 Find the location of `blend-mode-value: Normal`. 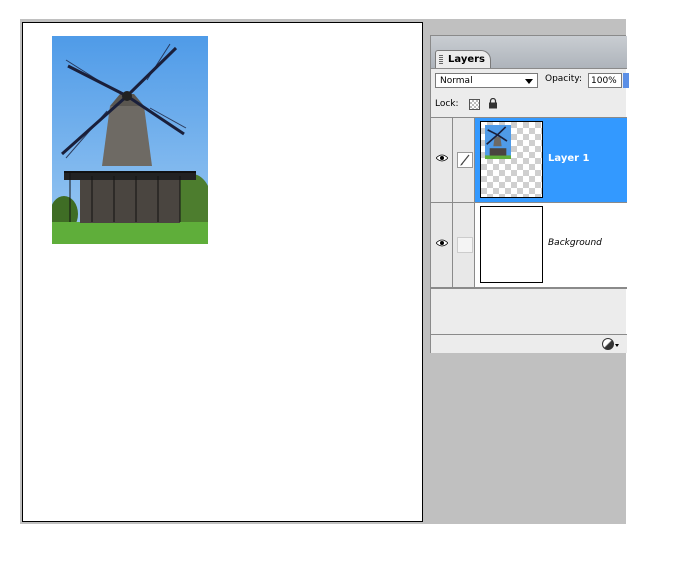

blend-mode-value: Normal is located at coordinates (456, 81).